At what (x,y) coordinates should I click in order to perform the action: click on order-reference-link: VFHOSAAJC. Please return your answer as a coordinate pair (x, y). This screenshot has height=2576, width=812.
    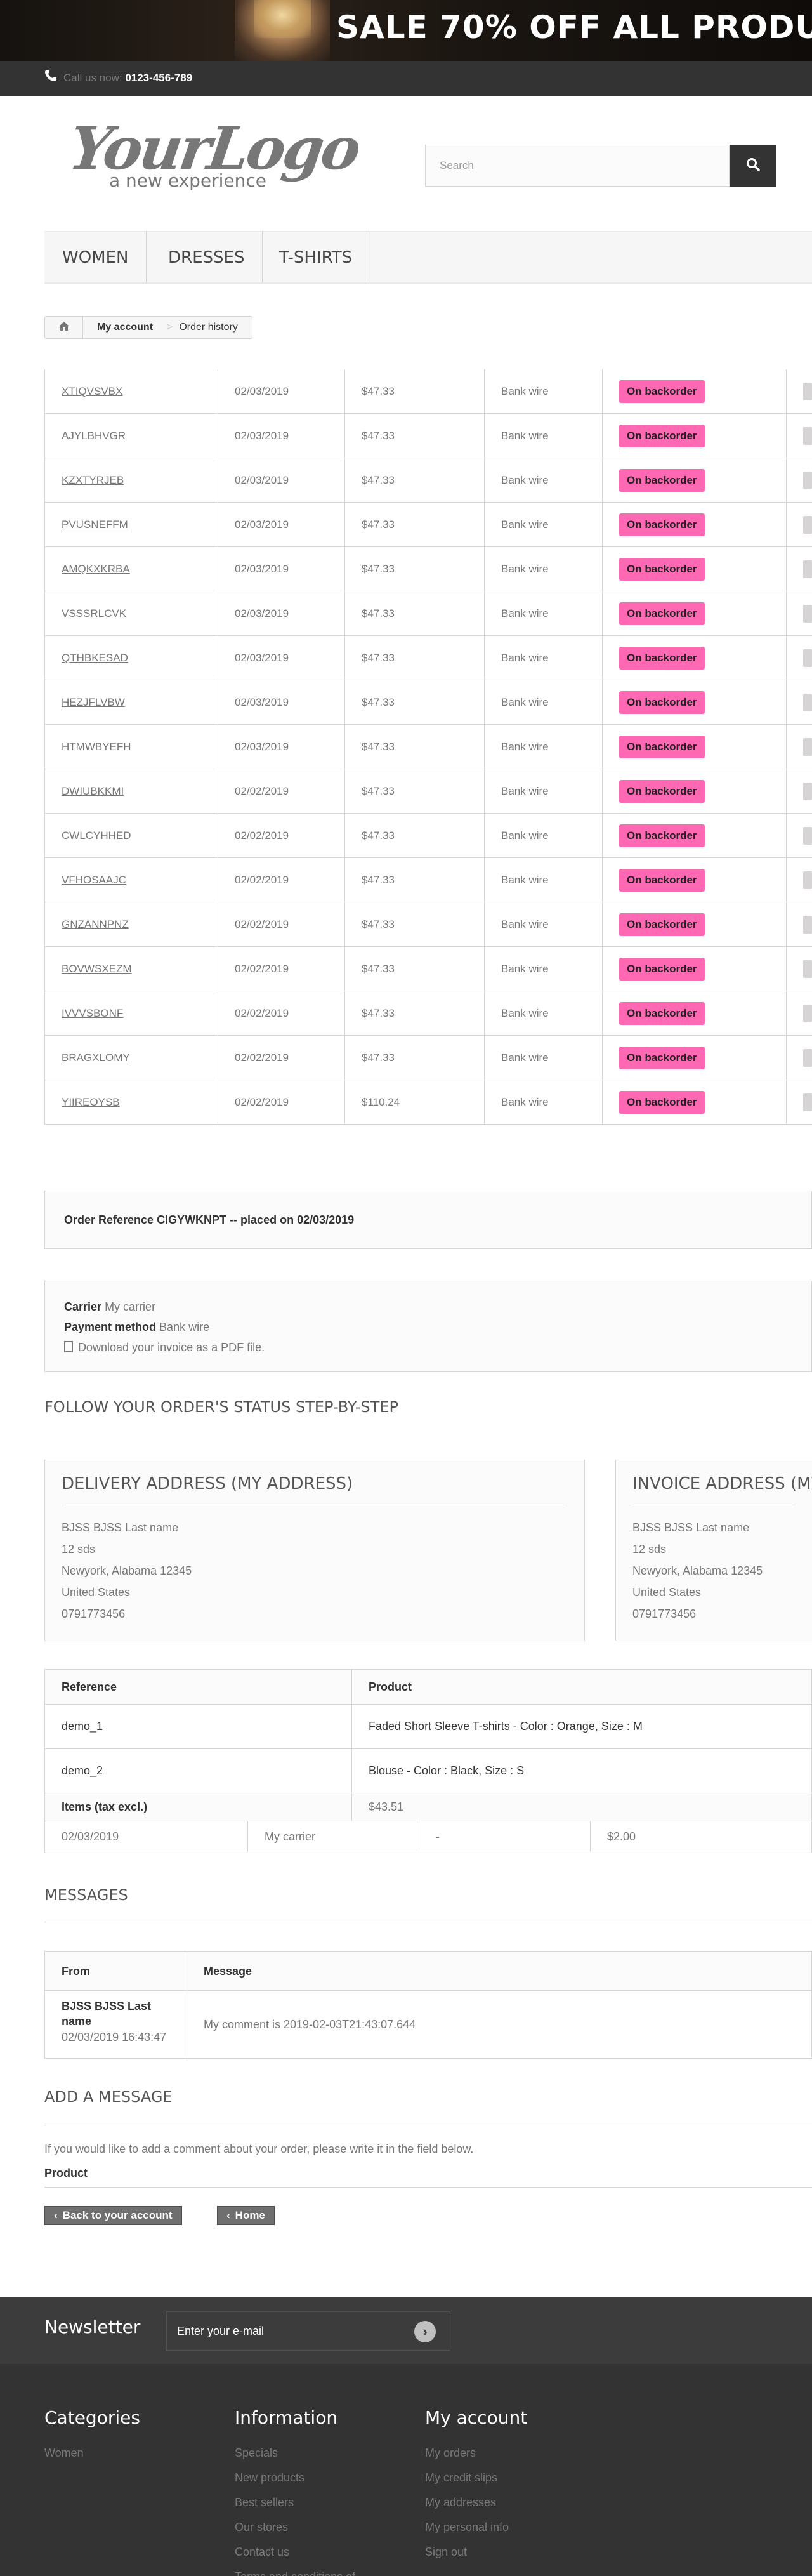
    Looking at the image, I should click on (94, 880).